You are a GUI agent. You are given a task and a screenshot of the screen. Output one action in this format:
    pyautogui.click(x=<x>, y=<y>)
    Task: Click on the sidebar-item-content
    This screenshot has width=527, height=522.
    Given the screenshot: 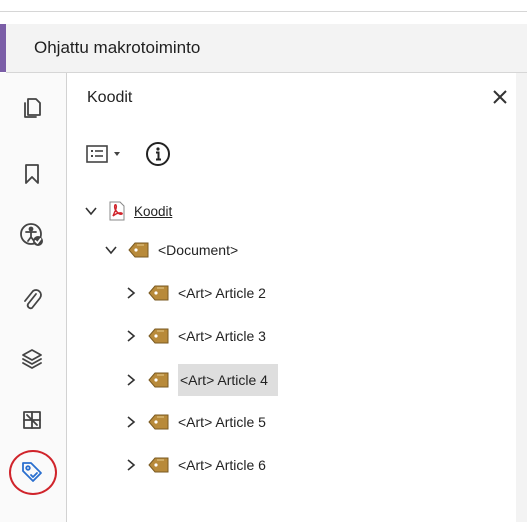 What is the action you would take?
    pyautogui.click(x=32, y=420)
    